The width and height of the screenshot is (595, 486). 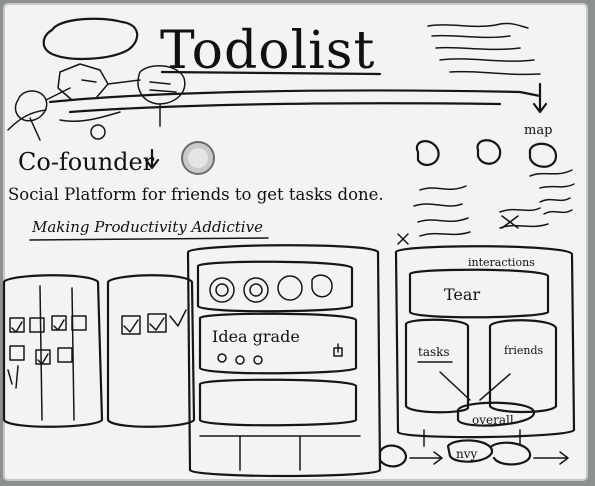 What do you see at coordinates (523, 350) in the screenshot?
I see `friends-label: friends` at bounding box center [523, 350].